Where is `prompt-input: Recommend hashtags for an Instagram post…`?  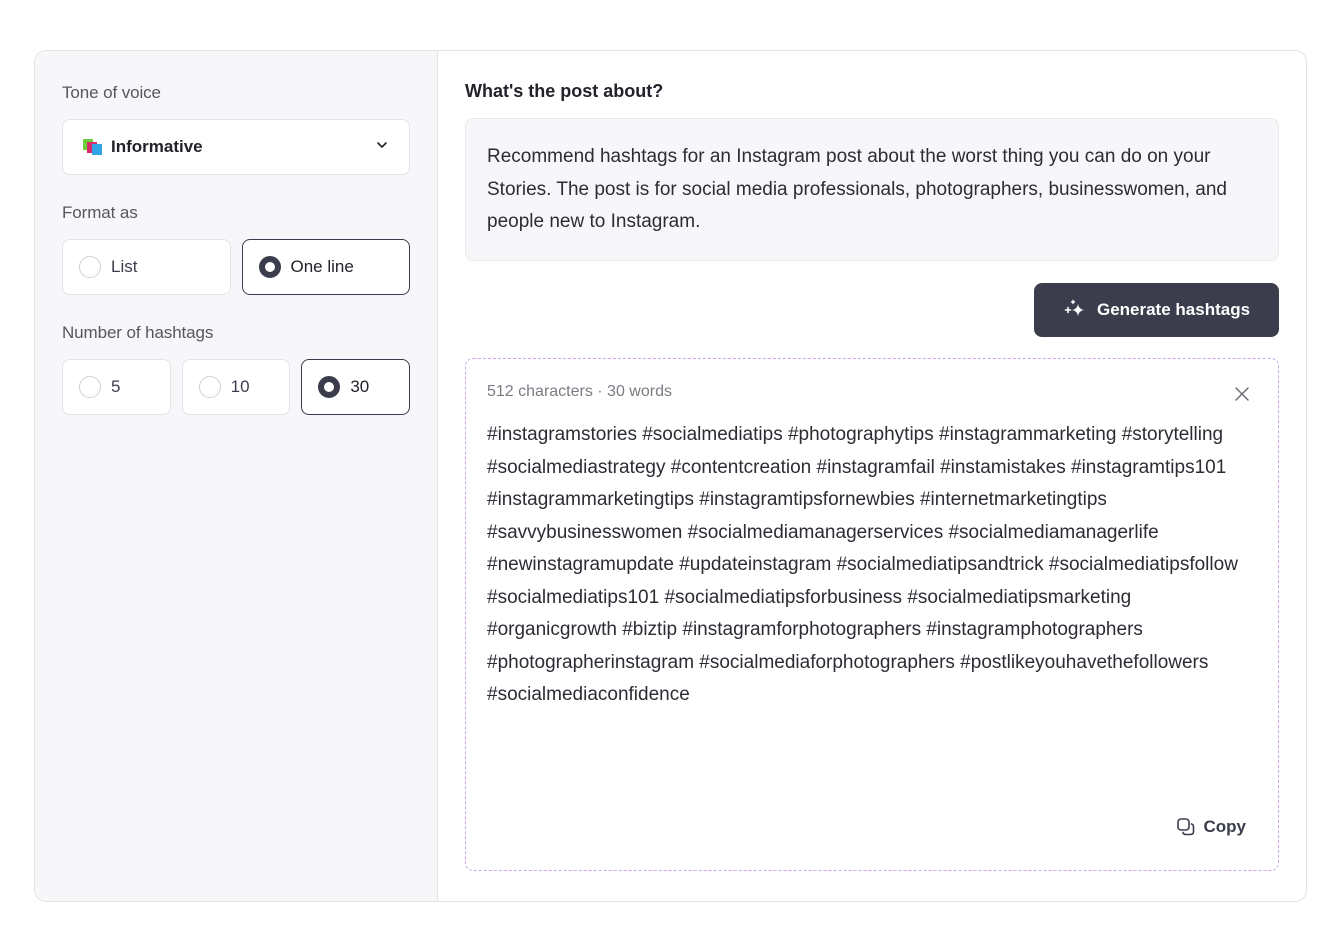 prompt-input: Recommend hashtags for an Instagram post… is located at coordinates (872, 189).